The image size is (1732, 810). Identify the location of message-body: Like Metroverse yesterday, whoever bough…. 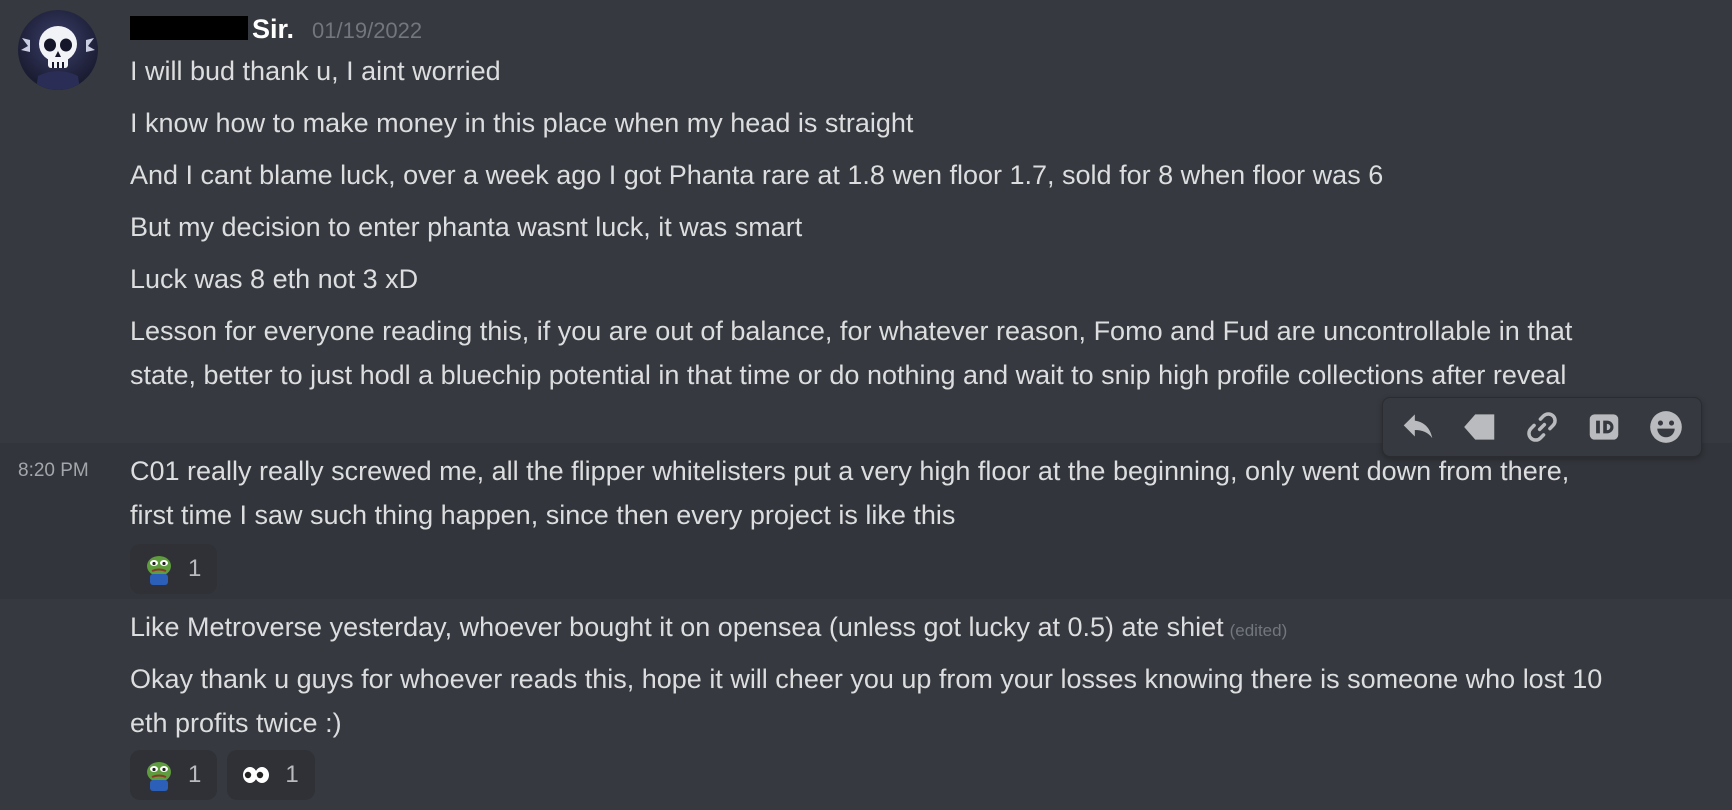
(677, 627).